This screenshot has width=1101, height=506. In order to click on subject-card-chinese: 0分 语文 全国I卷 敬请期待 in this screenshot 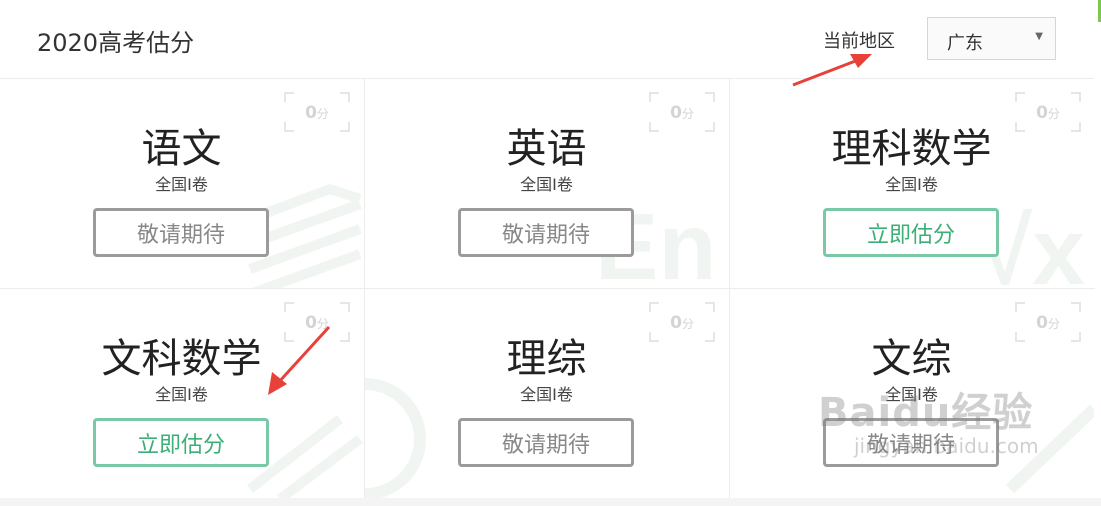, I will do `click(182, 184)`.